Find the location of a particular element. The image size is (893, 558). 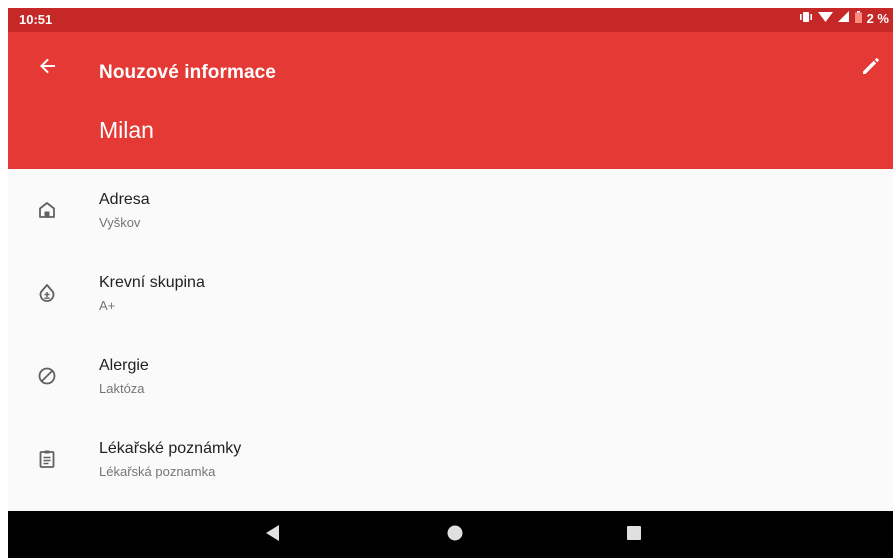

pencil-icon is located at coordinates (871, 68).